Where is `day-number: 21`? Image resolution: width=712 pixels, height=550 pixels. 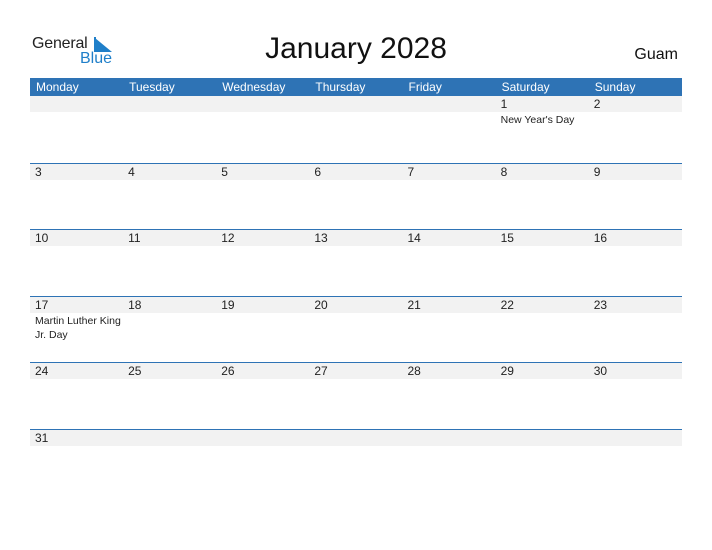
day-number: 21 is located at coordinates (414, 304).